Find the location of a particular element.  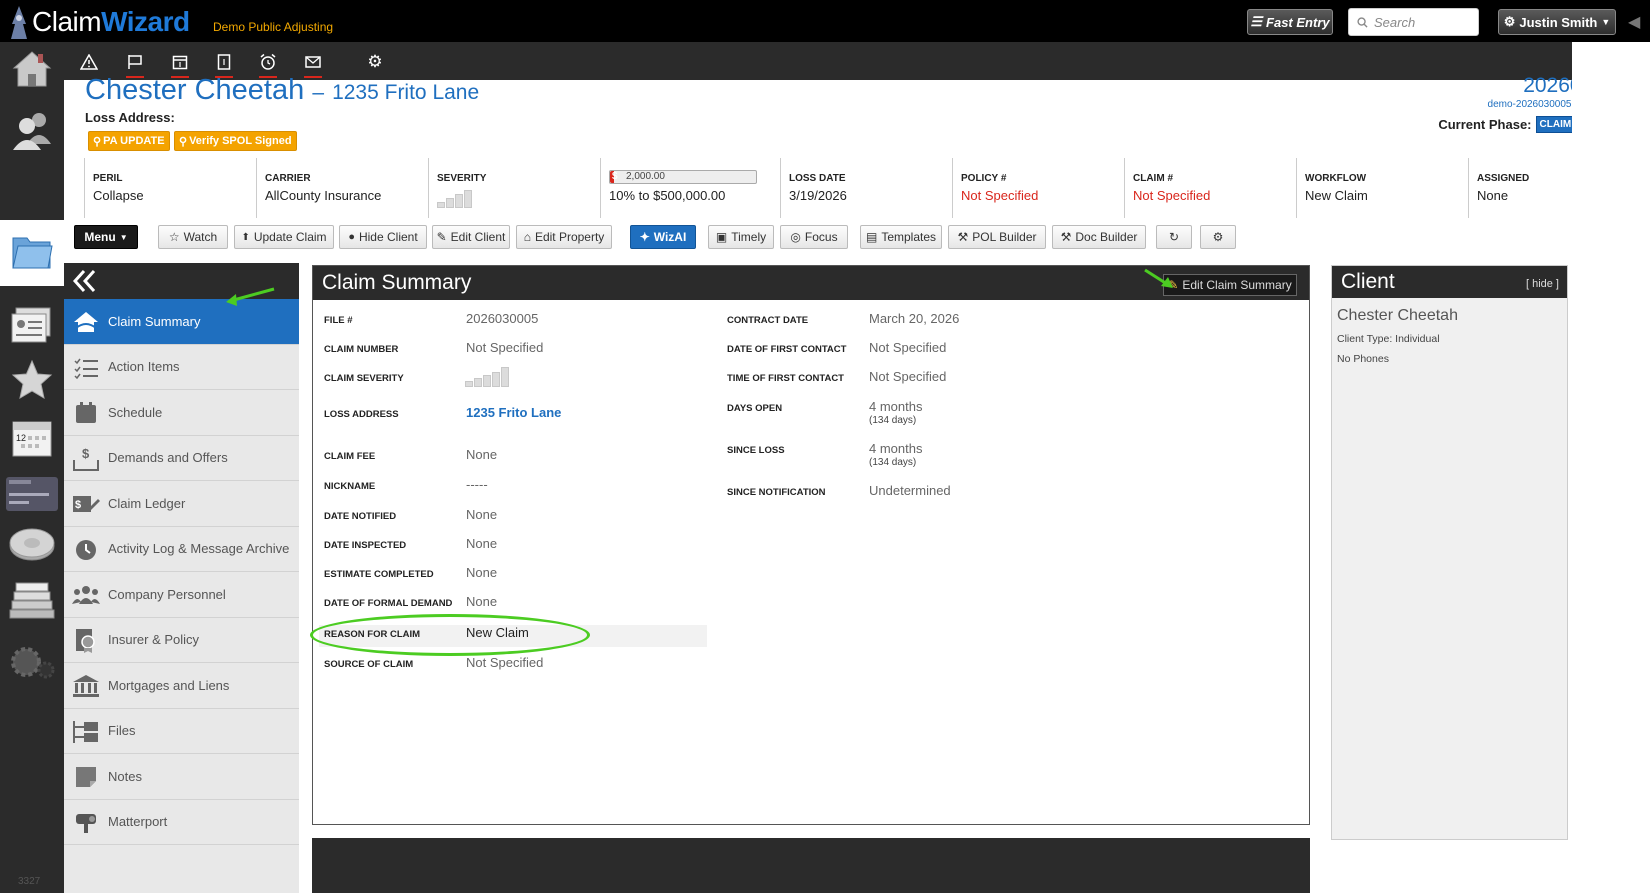

hide-client-link: [ hide ] is located at coordinates (1542, 284).